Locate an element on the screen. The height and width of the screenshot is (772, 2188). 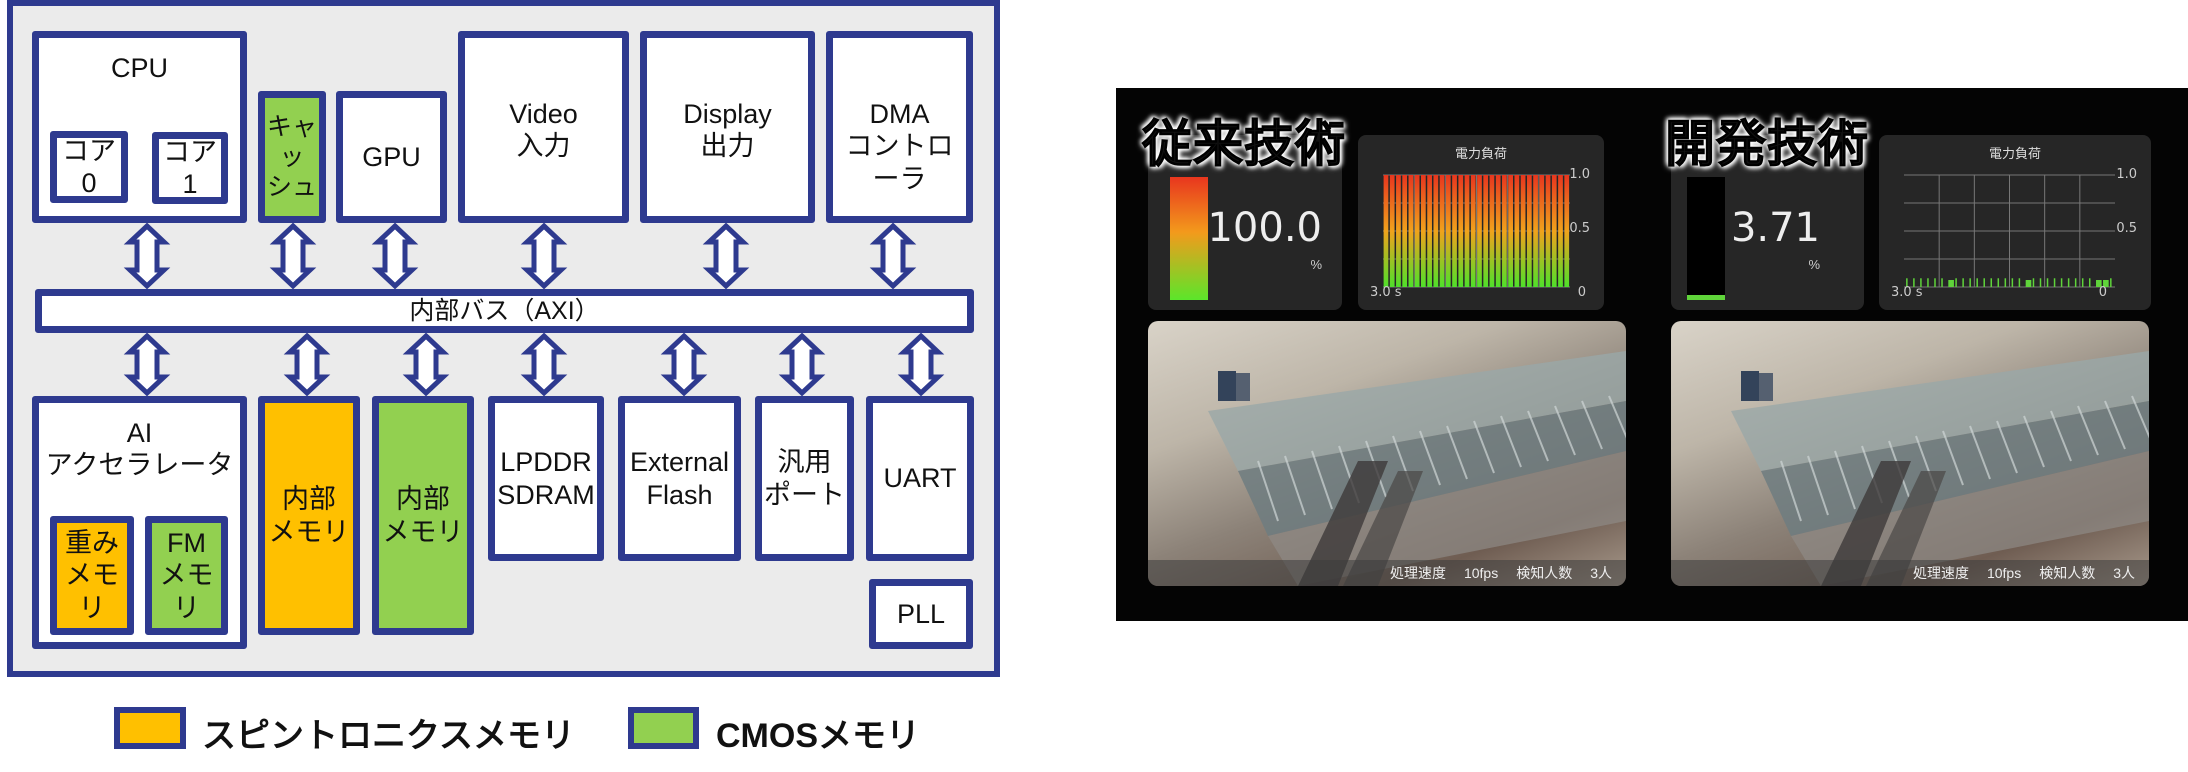
cache-label-1: キャッ is located at coordinates (291, 142).